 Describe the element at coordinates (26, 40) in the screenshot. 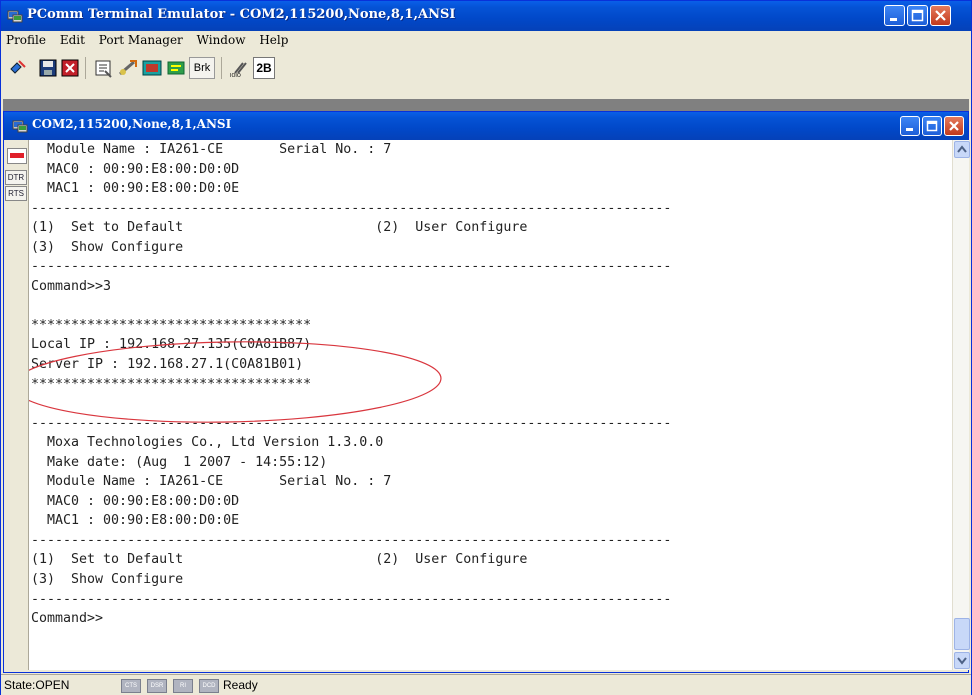

I see `menu-profile: Profile` at that location.